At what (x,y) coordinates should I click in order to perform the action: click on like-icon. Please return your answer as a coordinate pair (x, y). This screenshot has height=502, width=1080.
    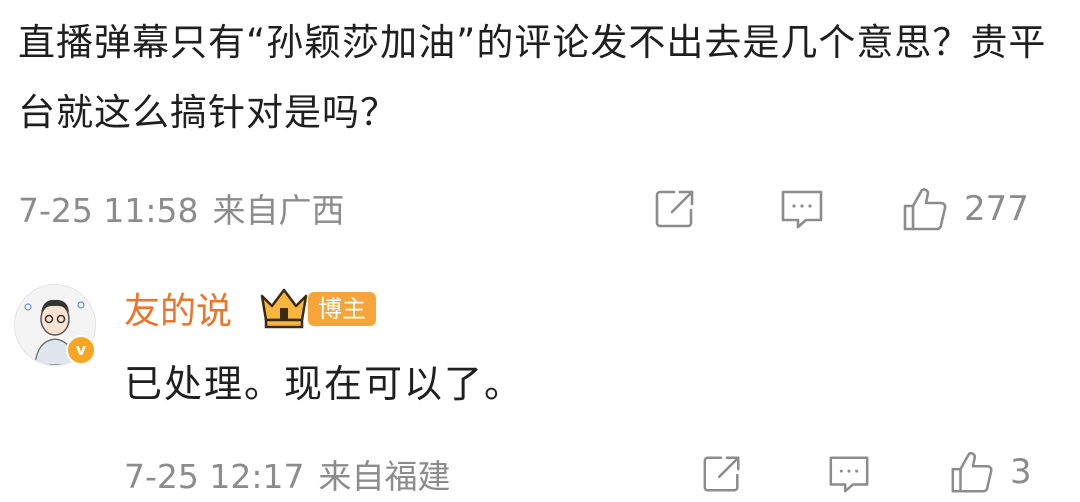
    Looking at the image, I should click on (925, 209).